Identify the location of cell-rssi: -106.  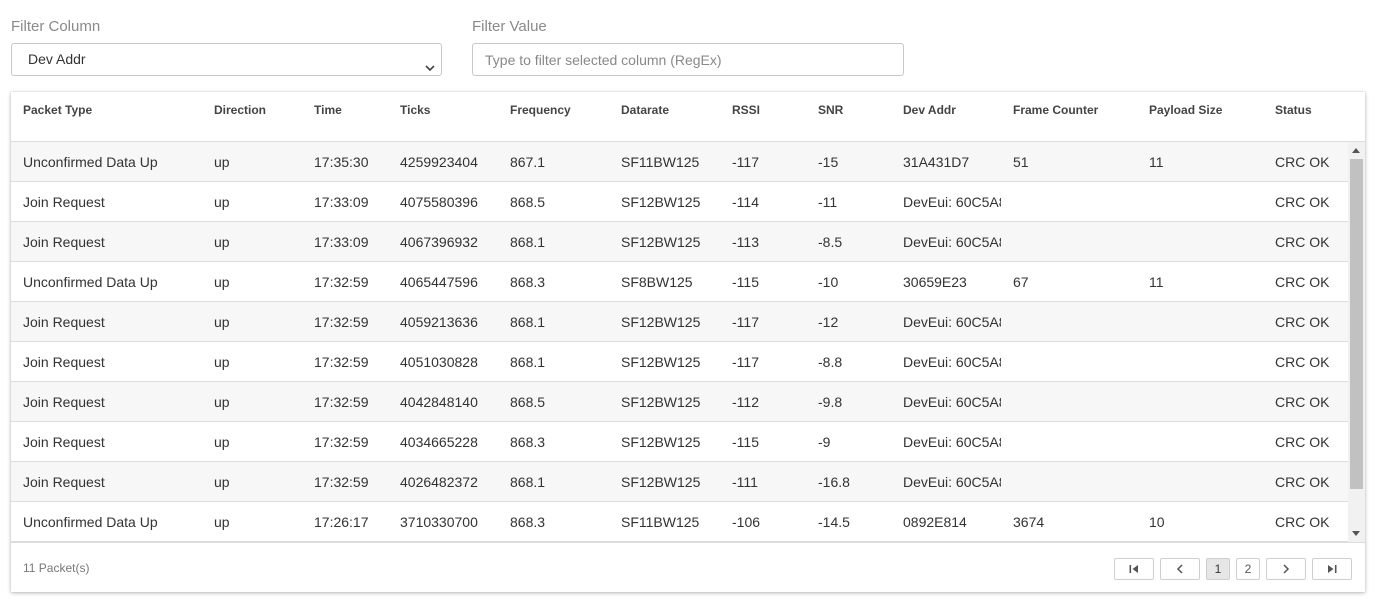
(746, 522).